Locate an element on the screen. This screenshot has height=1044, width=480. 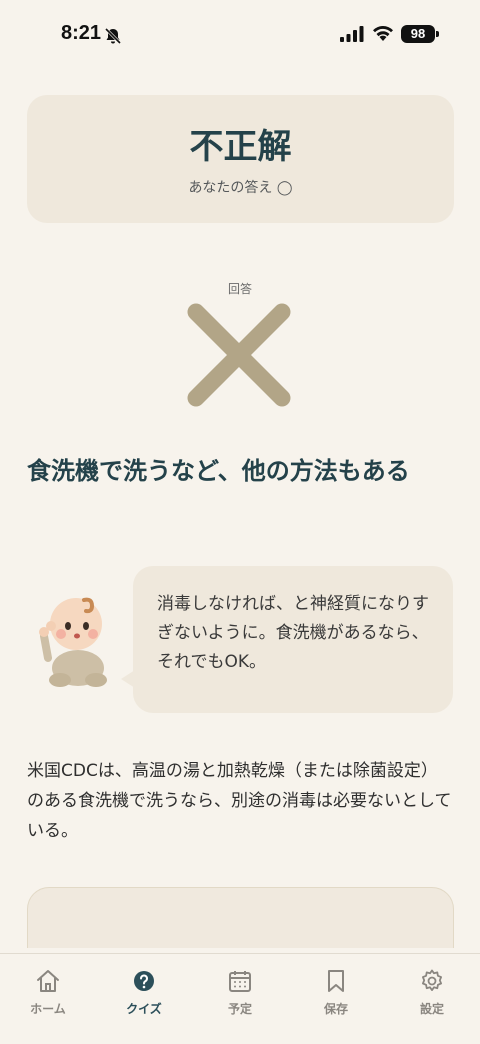
tab-schedule: 予定 is located at coordinates (240, 992).